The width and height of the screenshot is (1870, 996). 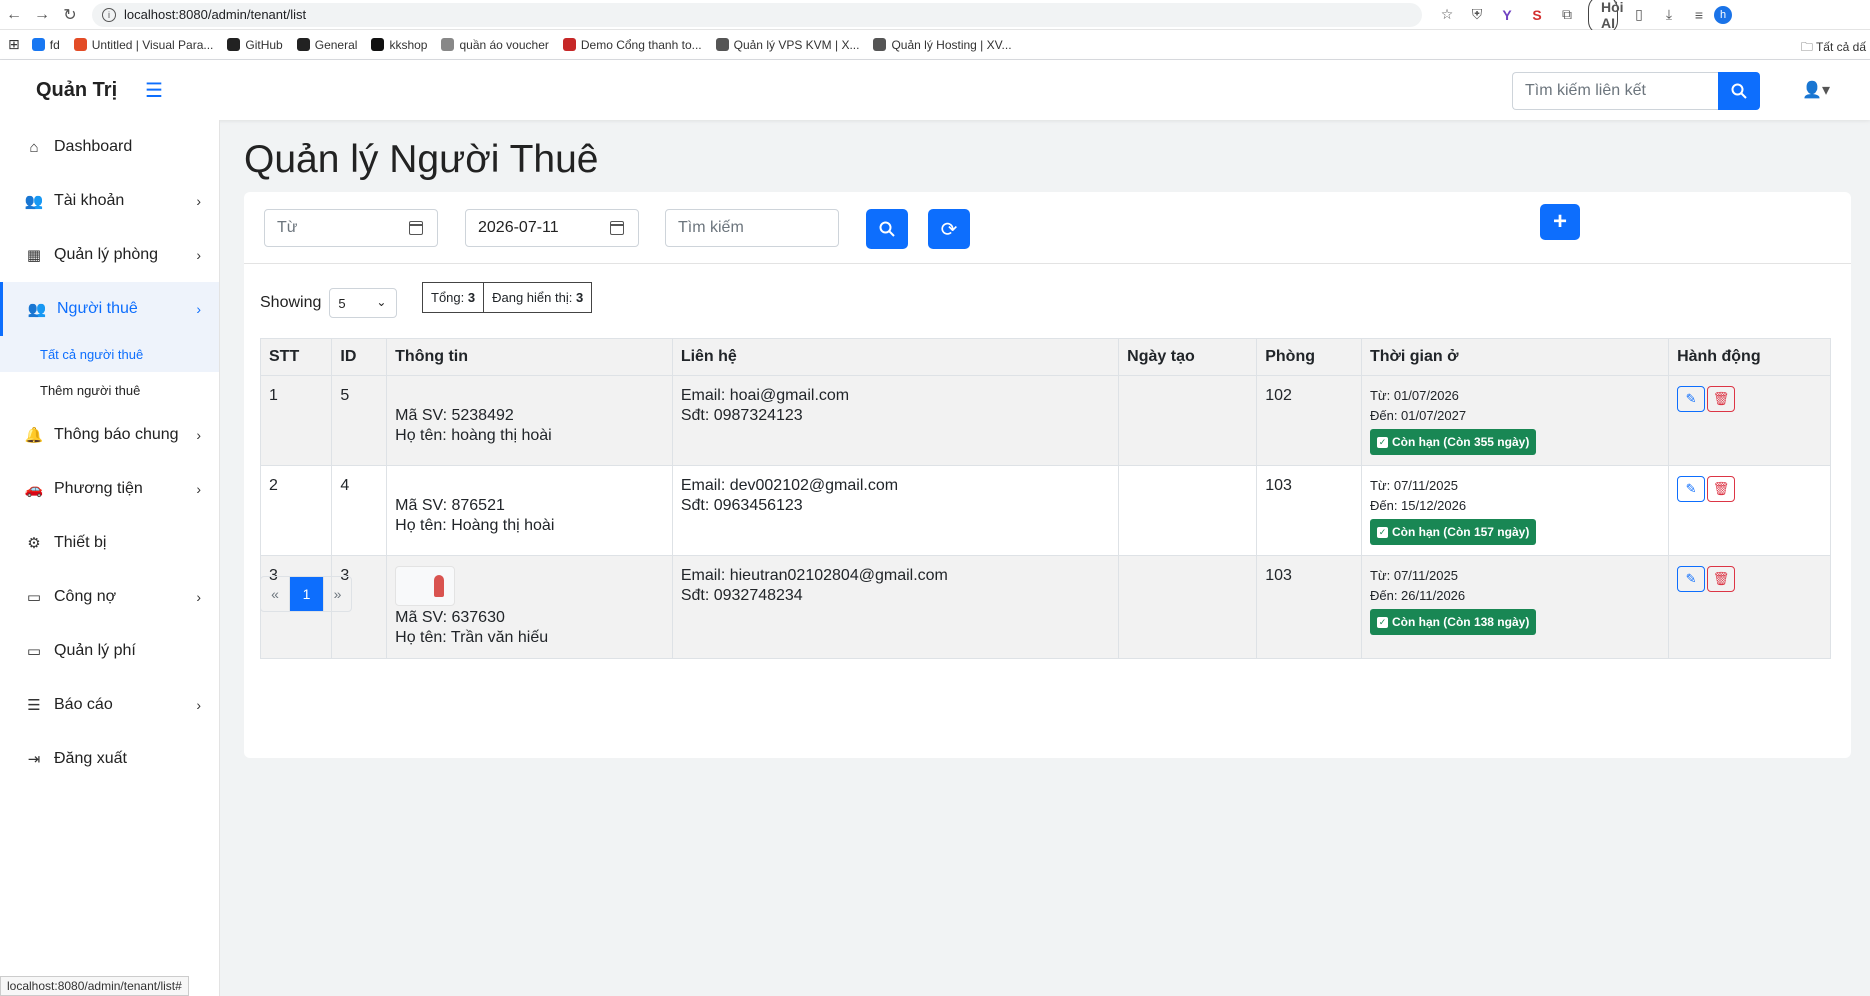 What do you see at coordinates (109, 255) in the screenshot?
I see `sidebar-item: ▦ Quản lý phòng ›` at bounding box center [109, 255].